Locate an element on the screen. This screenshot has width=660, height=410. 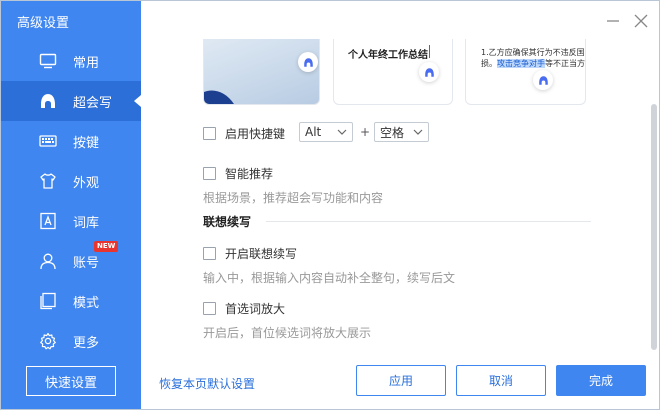
cancel-button: 取消 is located at coordinates (501, 380).